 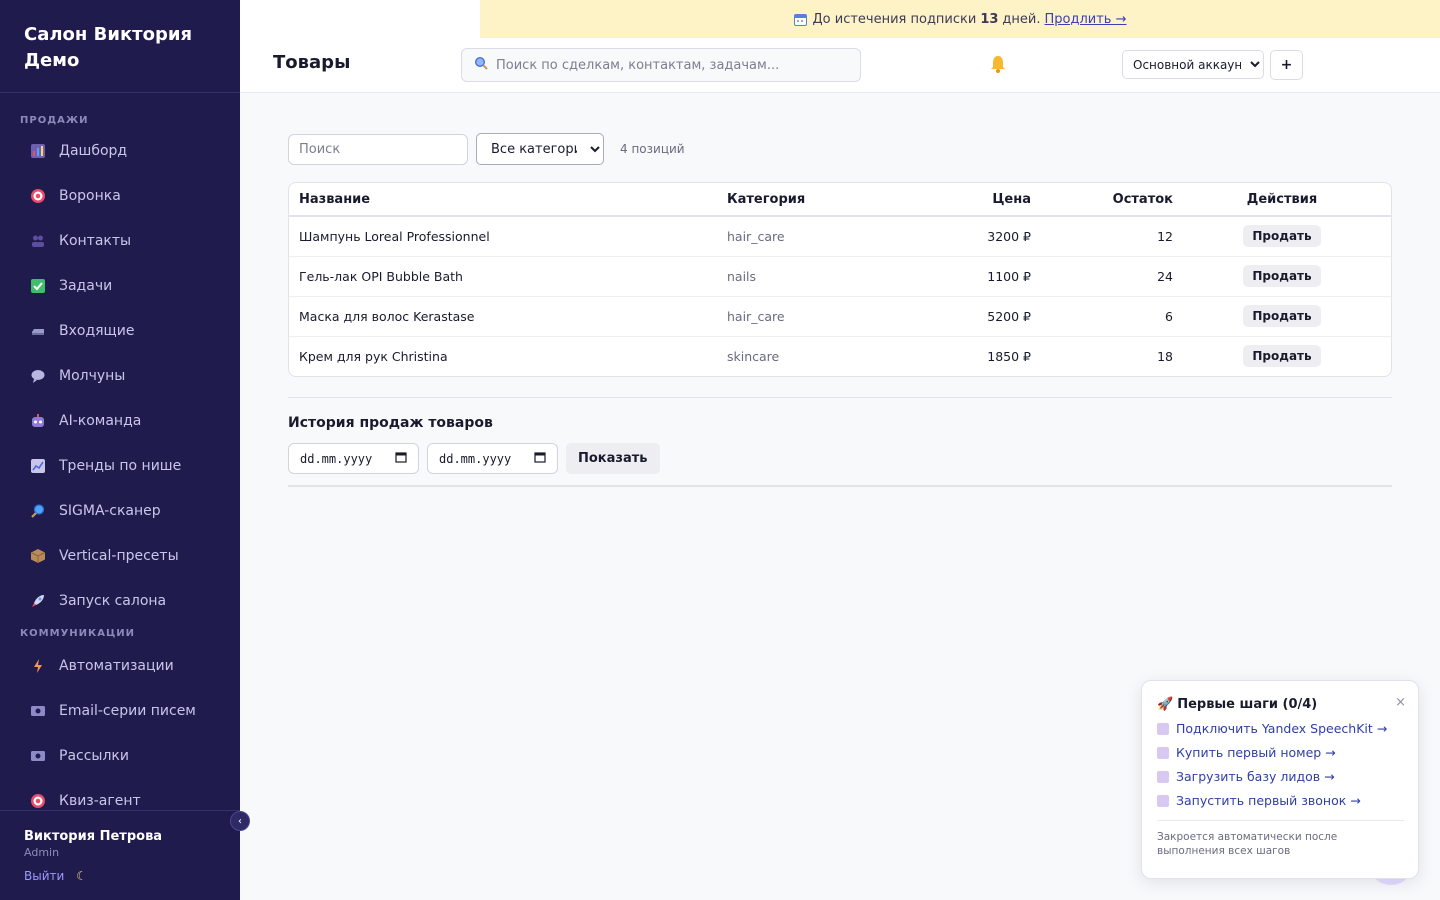 I want to click on sidebar-item-label: AI-команда, so click(x=100, y=420).